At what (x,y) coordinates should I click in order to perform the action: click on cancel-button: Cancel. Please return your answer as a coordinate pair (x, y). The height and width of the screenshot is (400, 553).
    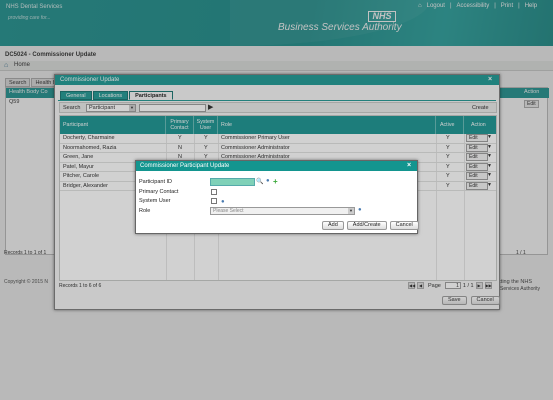
    Looking at the image, I should click on (404, 225).